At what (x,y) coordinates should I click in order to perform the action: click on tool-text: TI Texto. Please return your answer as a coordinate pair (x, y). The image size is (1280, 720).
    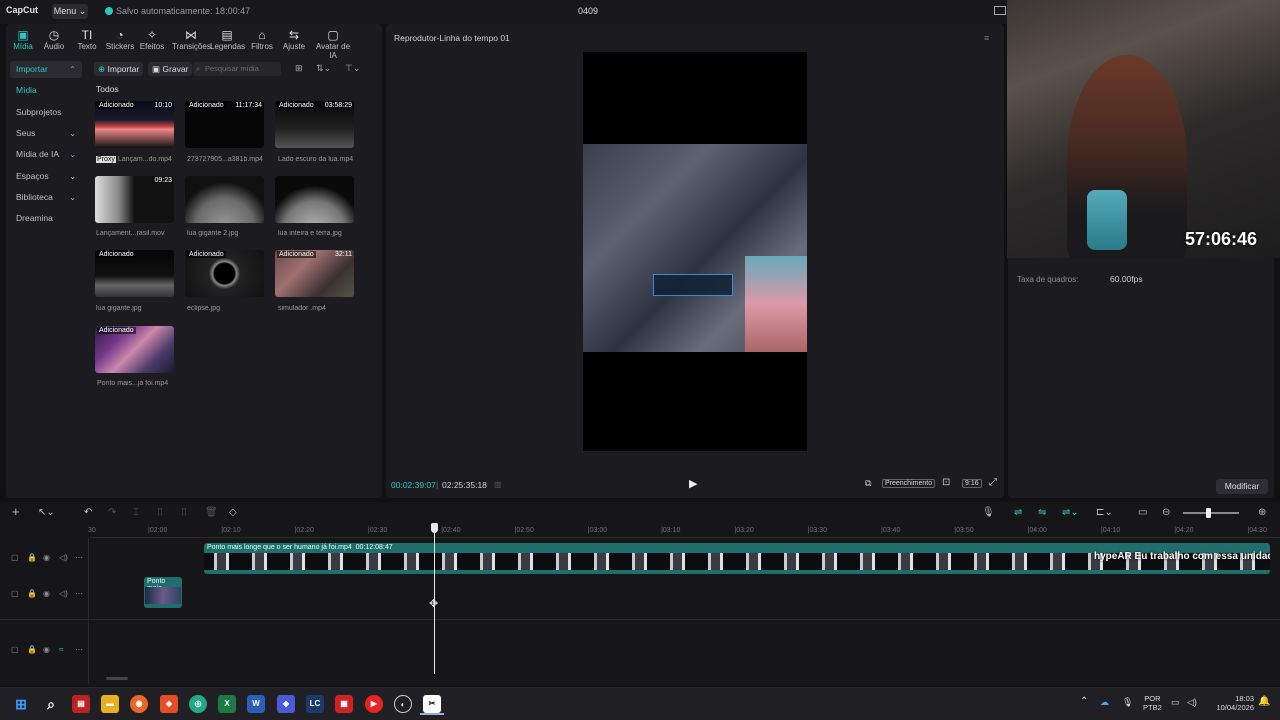
    Looking at the image, I should click on (87, 39).